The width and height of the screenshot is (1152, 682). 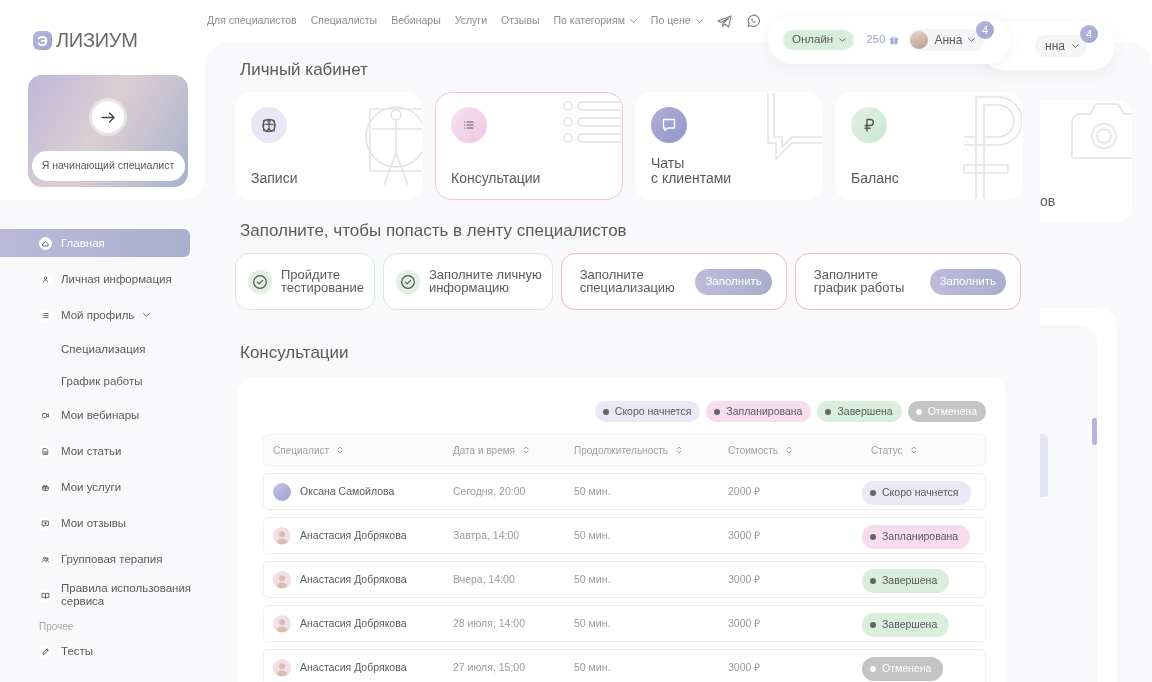 What do you see at coordinates (744, 491) in the screenshot?
I see `table-cell-text: 2000 ₽` at bounding box center [744, 491].